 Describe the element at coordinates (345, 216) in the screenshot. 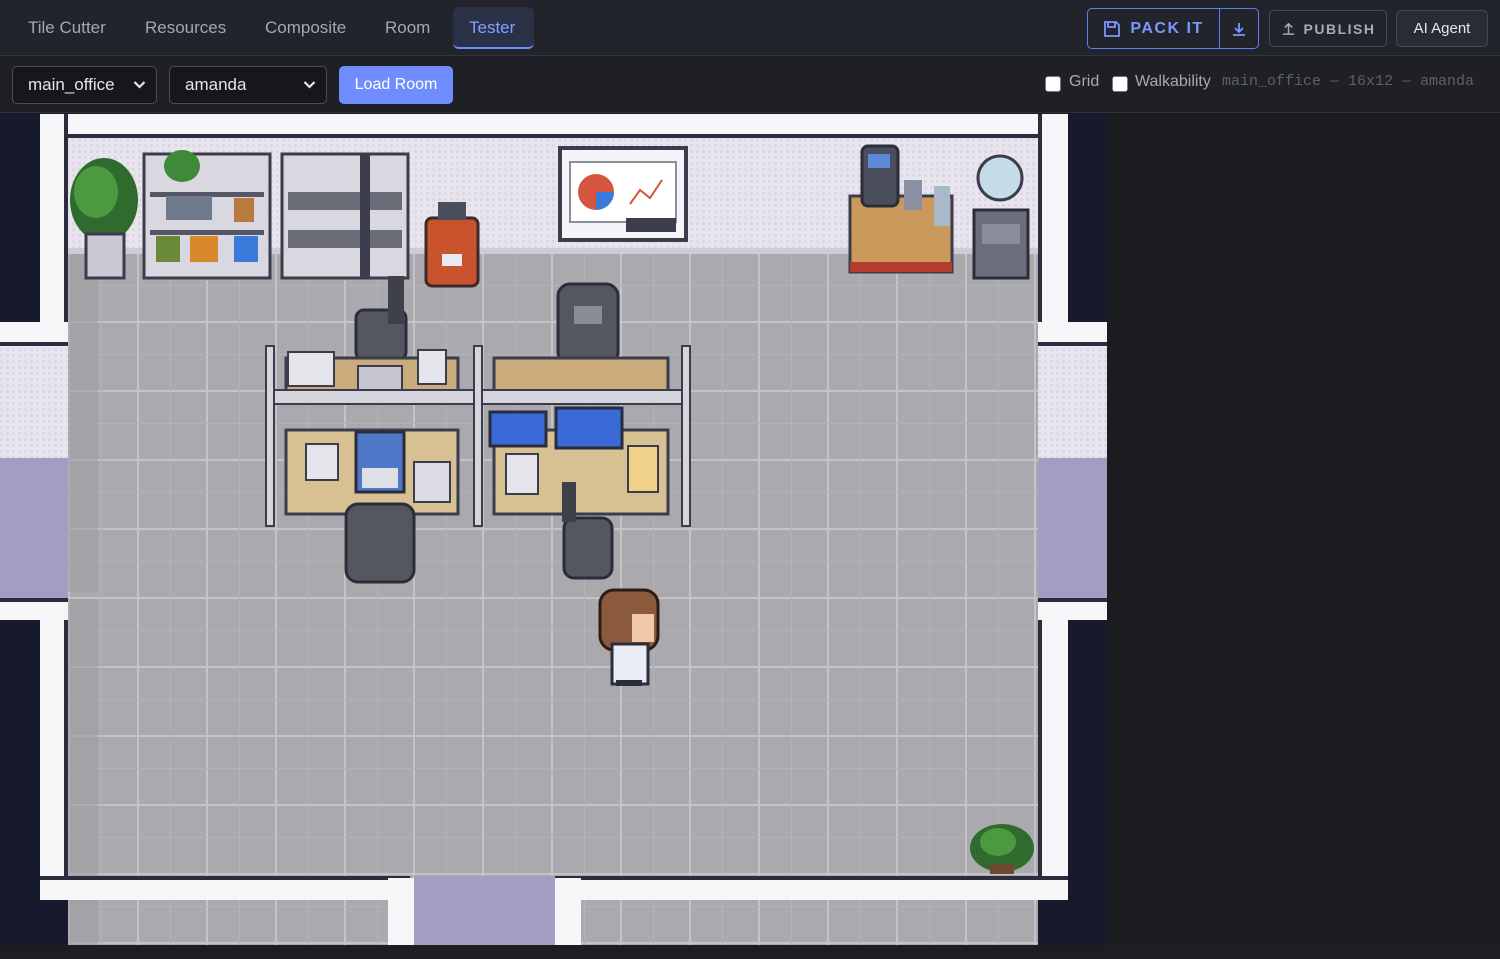

I see `empty-shelf` at that location.